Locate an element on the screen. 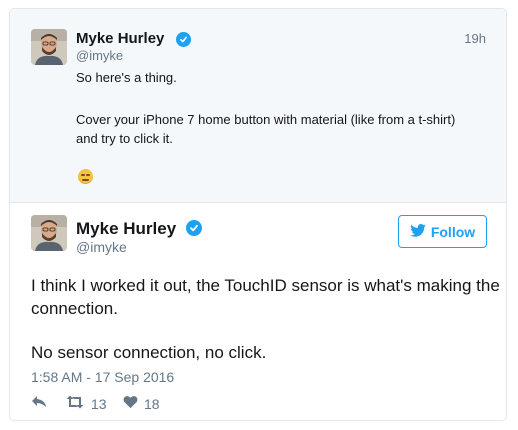  main-tweet-text-line: No sensor connection, no click. is located at coordinates (149, 352).